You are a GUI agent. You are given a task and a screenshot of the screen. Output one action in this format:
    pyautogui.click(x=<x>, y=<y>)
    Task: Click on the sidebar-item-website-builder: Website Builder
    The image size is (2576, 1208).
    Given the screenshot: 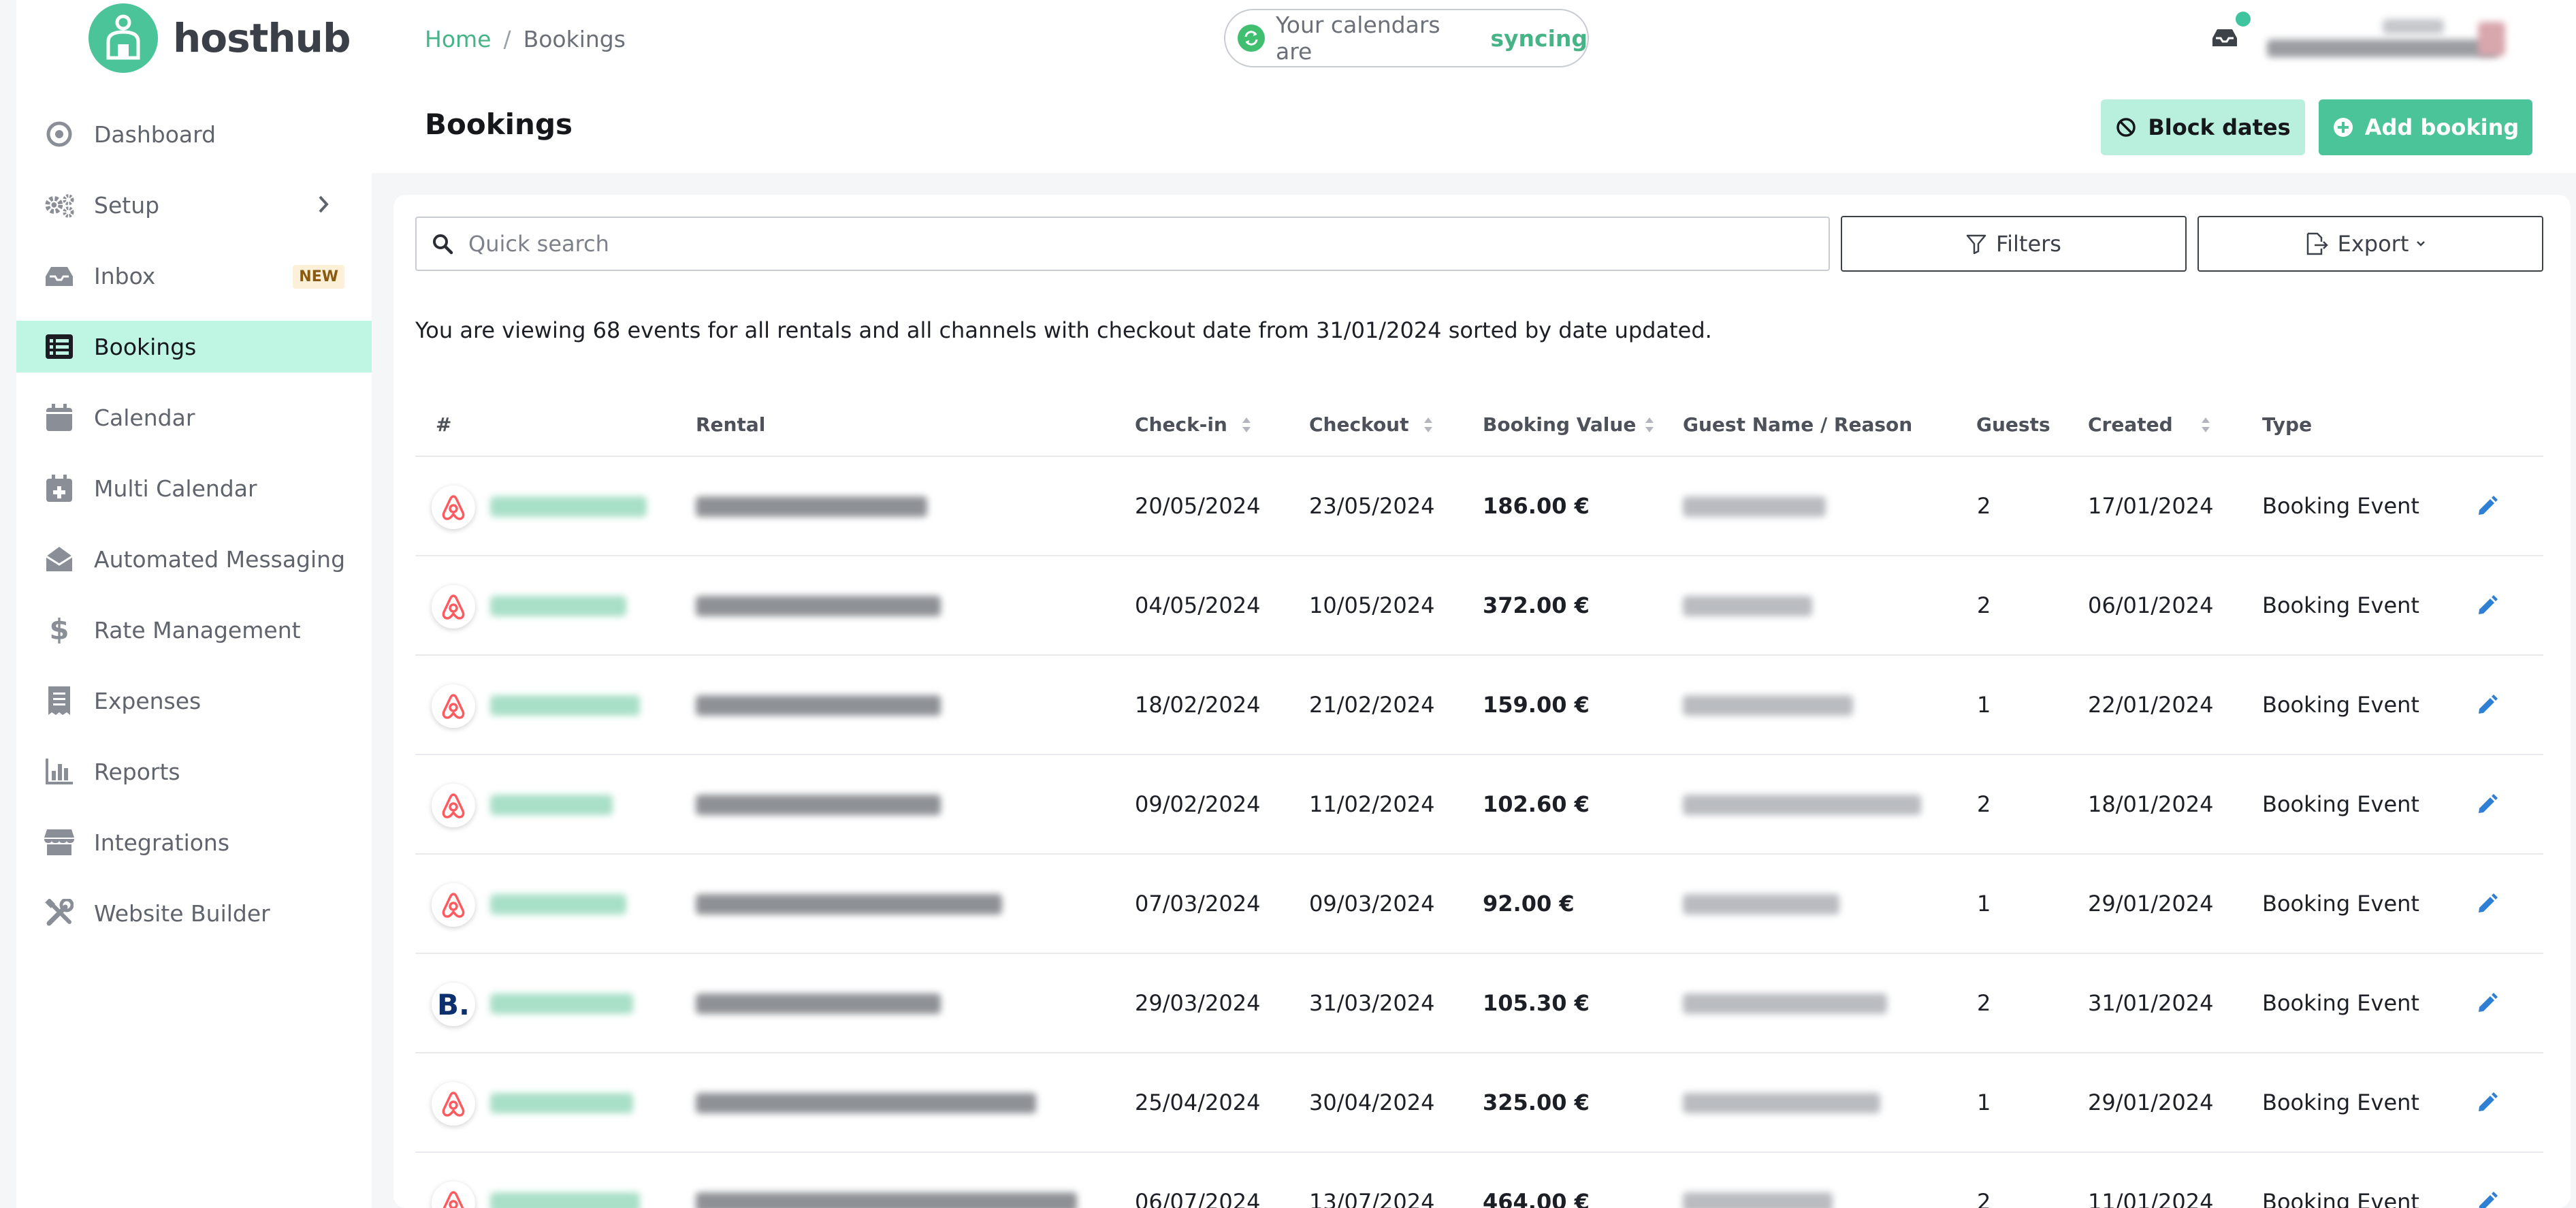 What is the action you would take?
    pyautogui.click(x=194, y=913)
    